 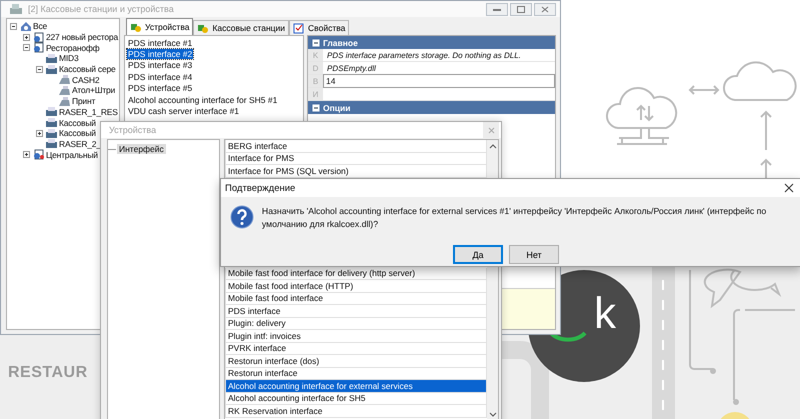 What do you see at coordinates (439, 81) in the screenshot?
I see `property-input: 14` at bounding box center [439, 81].